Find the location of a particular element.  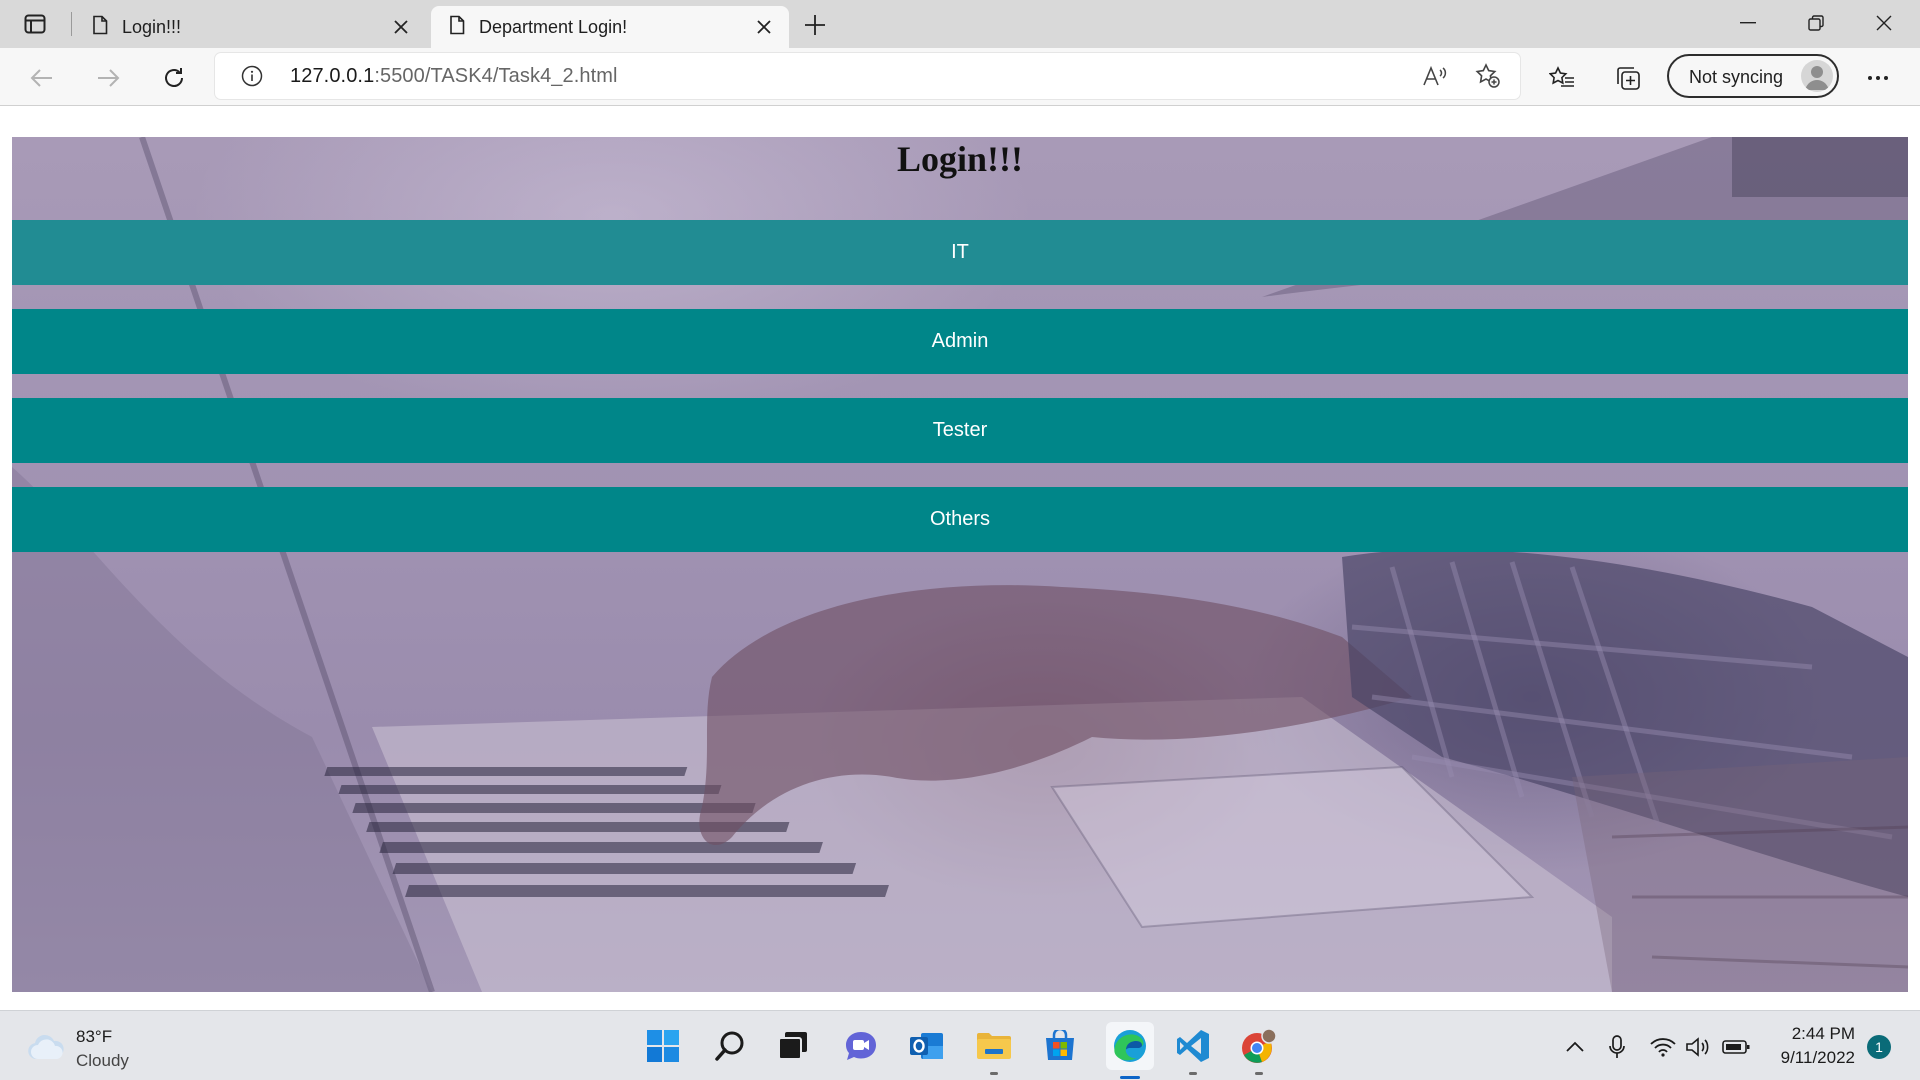

tab-title: Department Login! is located at coordinates (553, 26).